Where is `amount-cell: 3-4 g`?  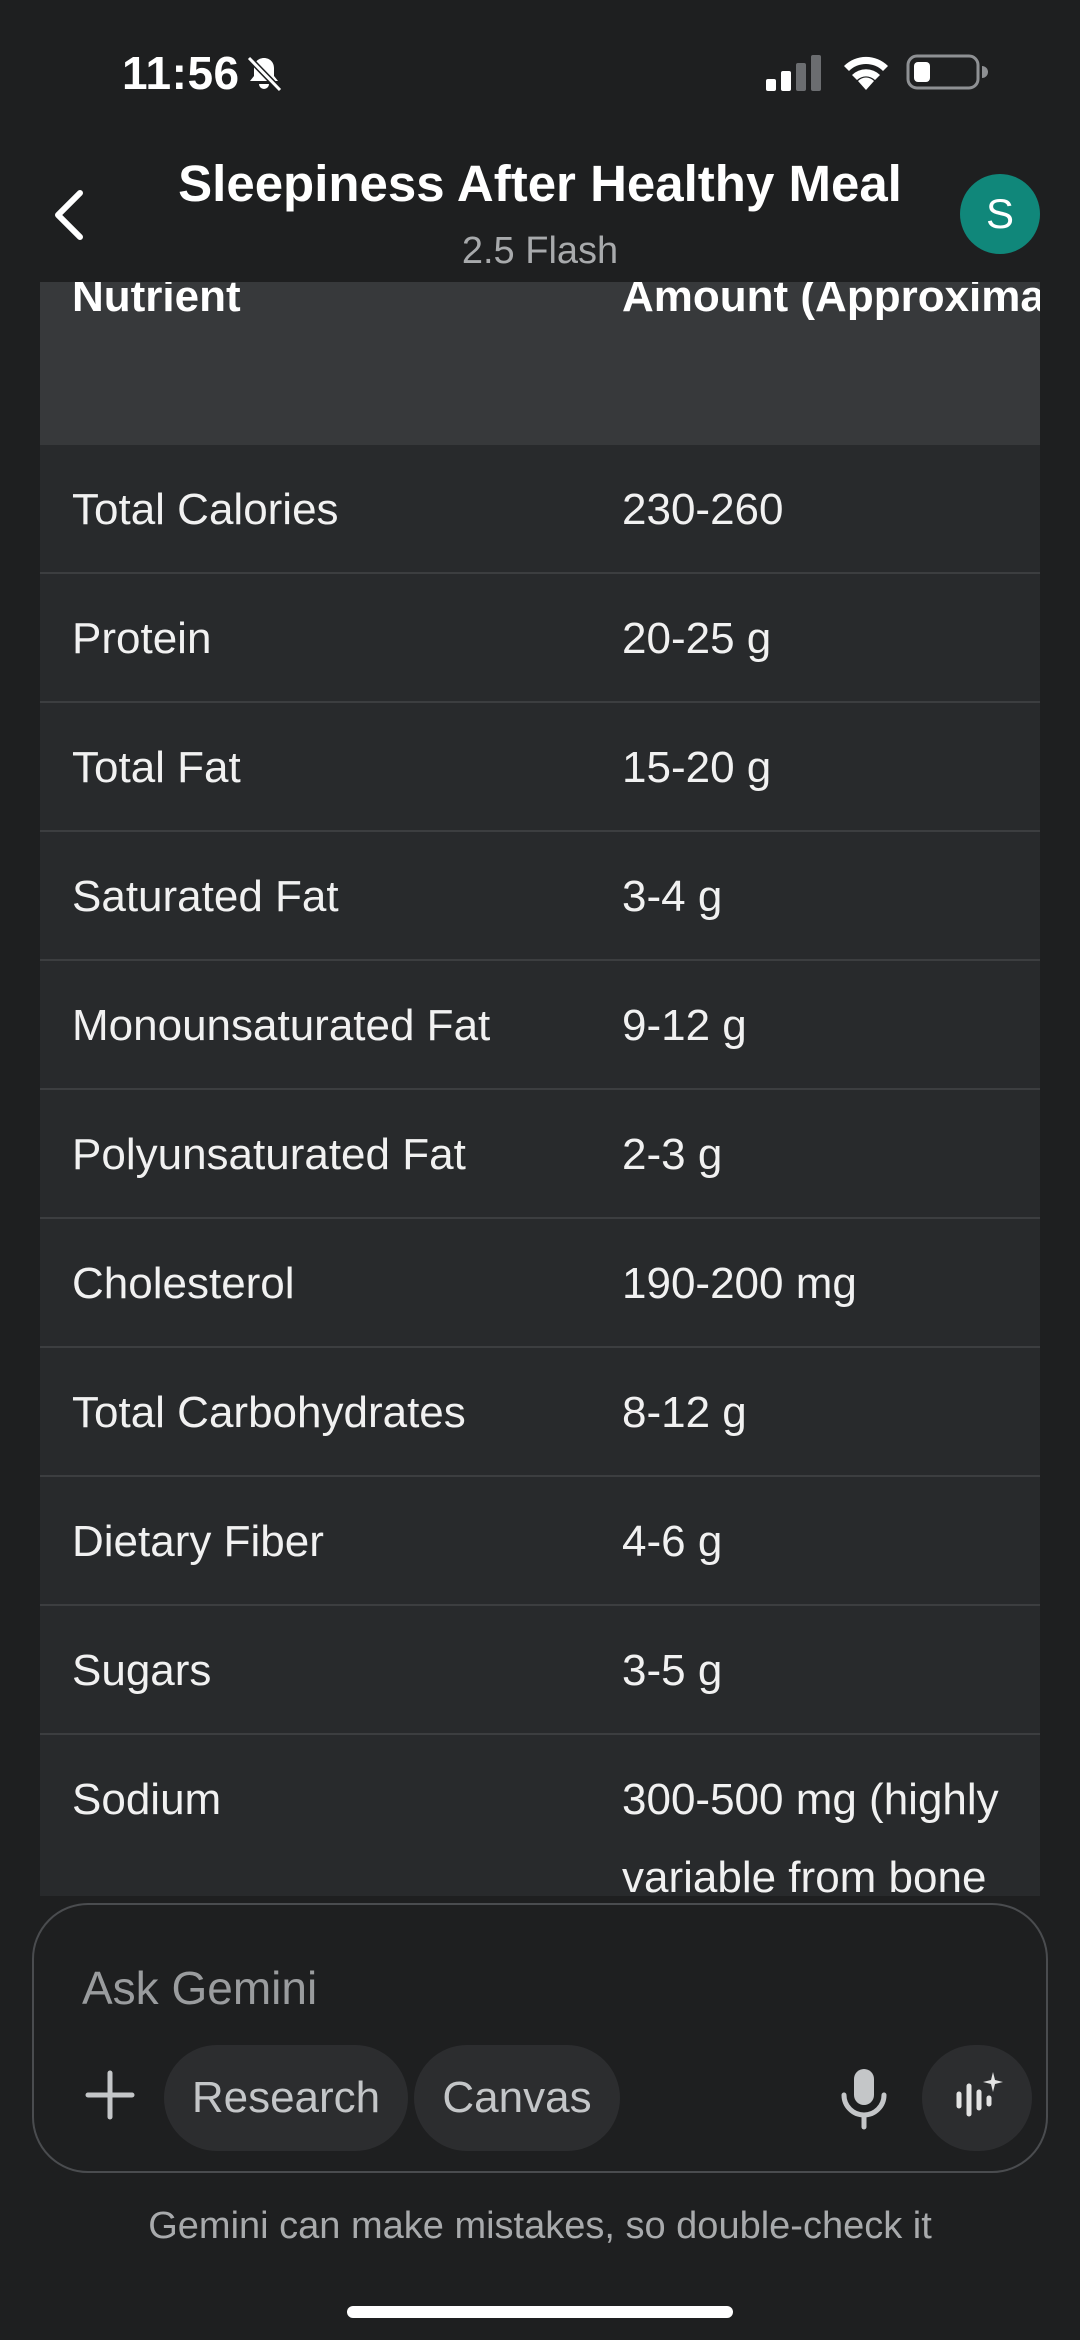 amount-cell: 3-4 g is located at coordinates (672, 896).